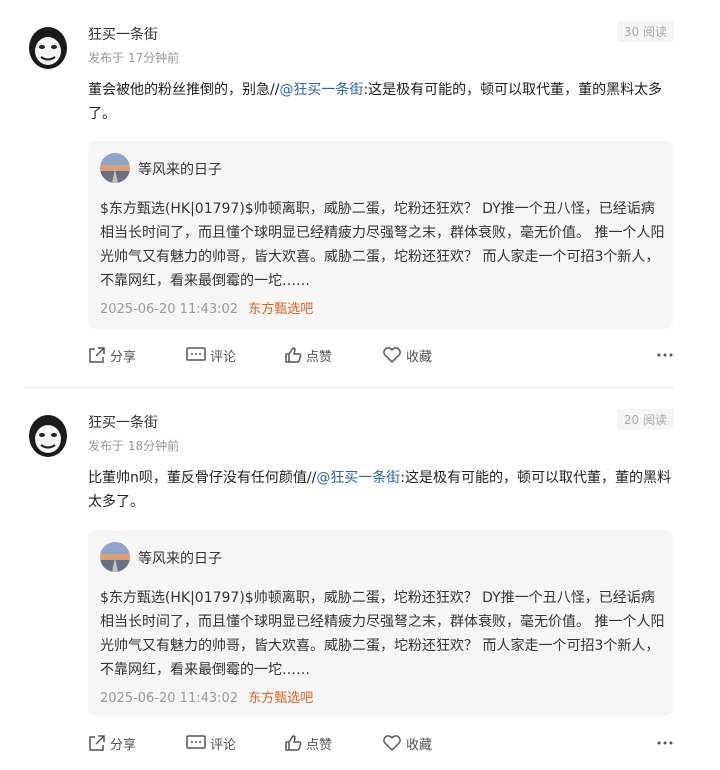 The height and width of the screenshot is (770, 720). What do you see at coordinates (645, 419) in the screenshot?
I see `read-count-badge: 20 阅读` at bounding box center [645, 419].